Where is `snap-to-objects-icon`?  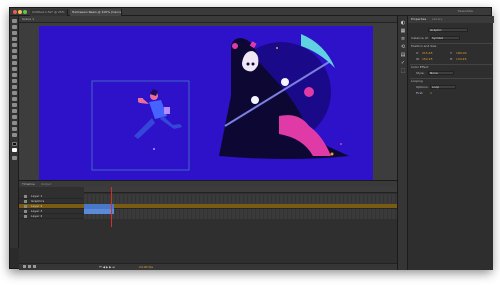 snap-to-objects-icon is located at coordinates (14, 158).